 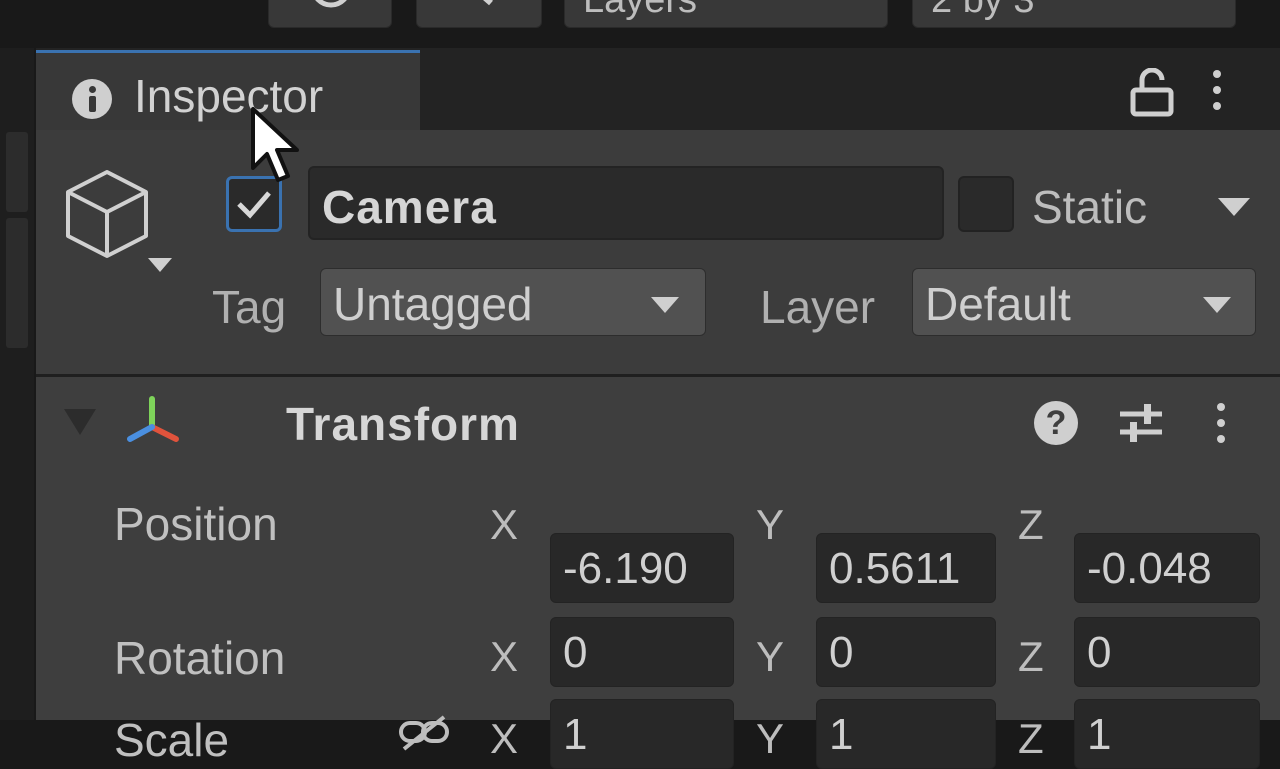 I want to click on layer-label: Layer, so click(x=818, y=307).